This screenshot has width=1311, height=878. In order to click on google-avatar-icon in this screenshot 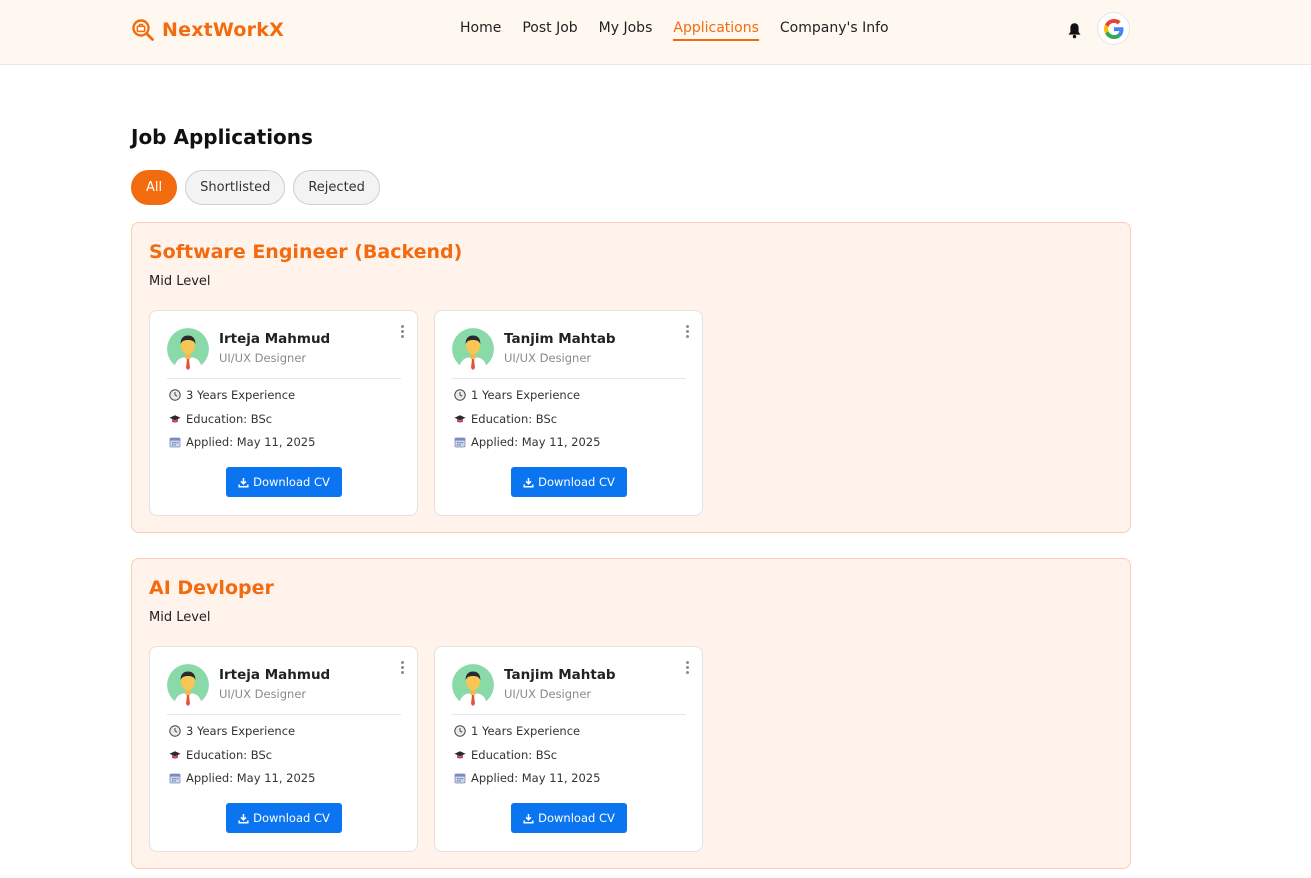, I will do `click(1113, 28)`.